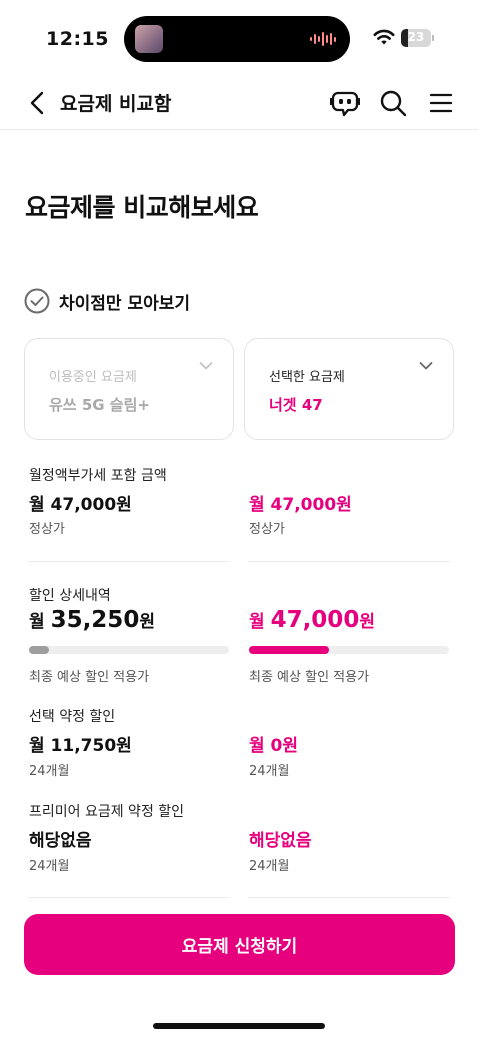 This screenshot has width=478, height=1040. I want to click on selected-contract-amount: 월 0원, so click(274, 746).